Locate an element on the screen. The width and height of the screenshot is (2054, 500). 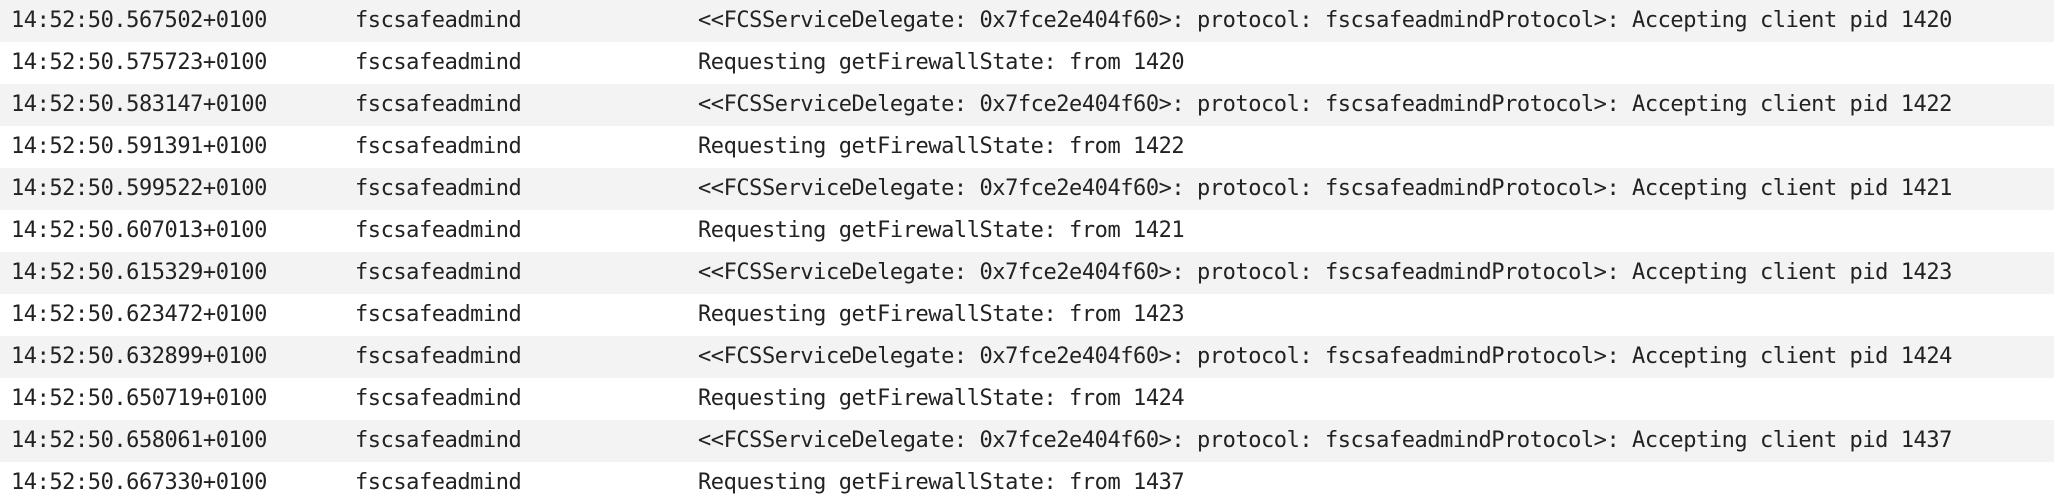
log-timestamp: 14:52:50.607013+0100 is located at coordinates (139, 230).